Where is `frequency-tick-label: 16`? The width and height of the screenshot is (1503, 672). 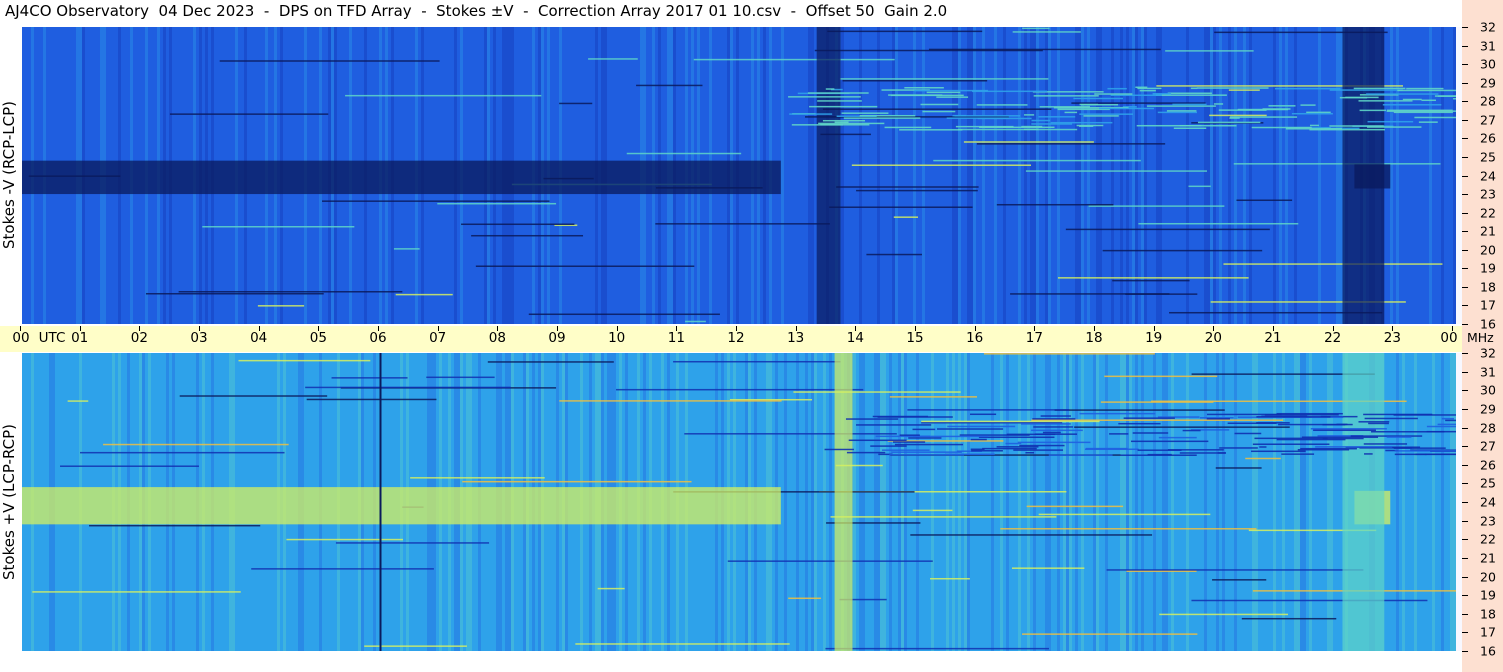 frequency-tick-label: 16 is located at coordinates (1488, 324).